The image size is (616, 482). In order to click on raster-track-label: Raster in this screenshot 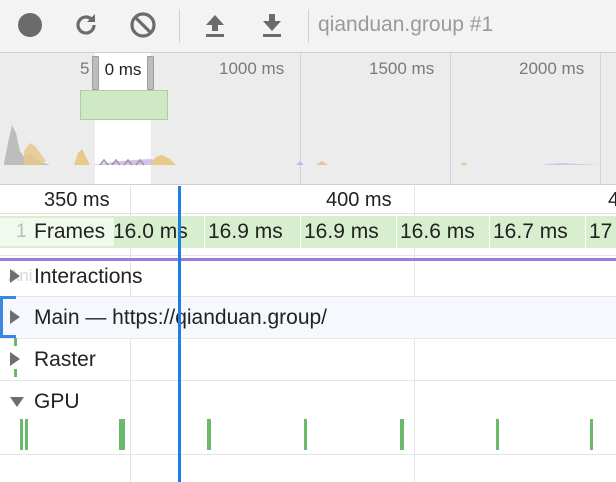, I will do `click(65, 359)`.